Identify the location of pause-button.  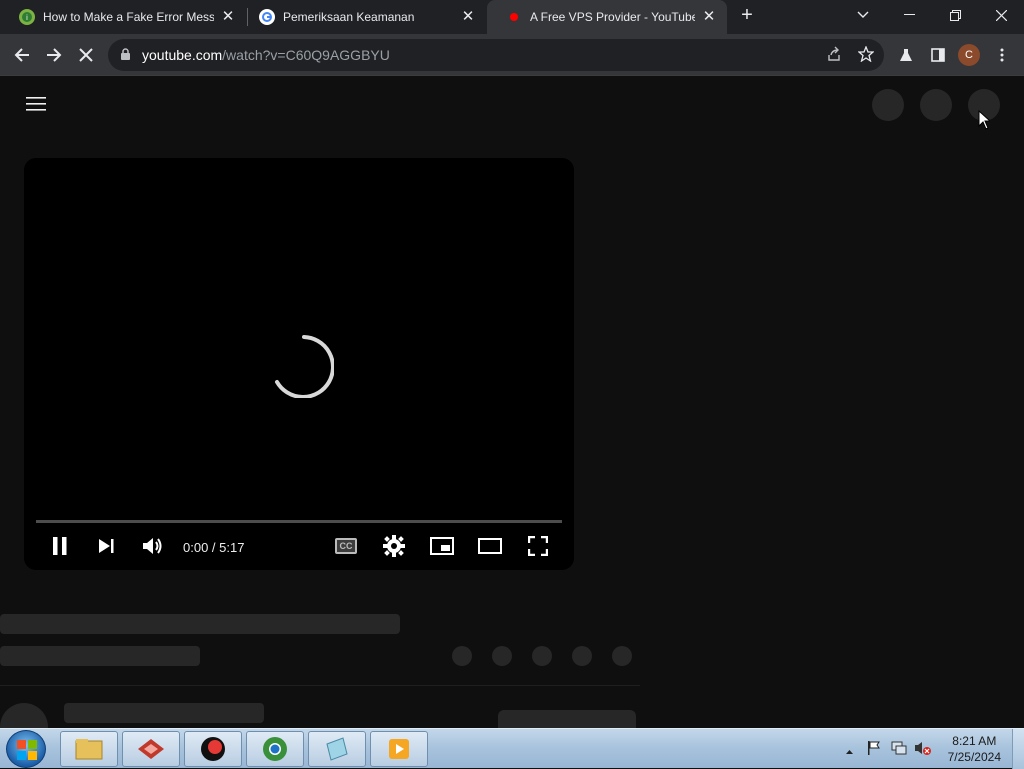
(60, 546).